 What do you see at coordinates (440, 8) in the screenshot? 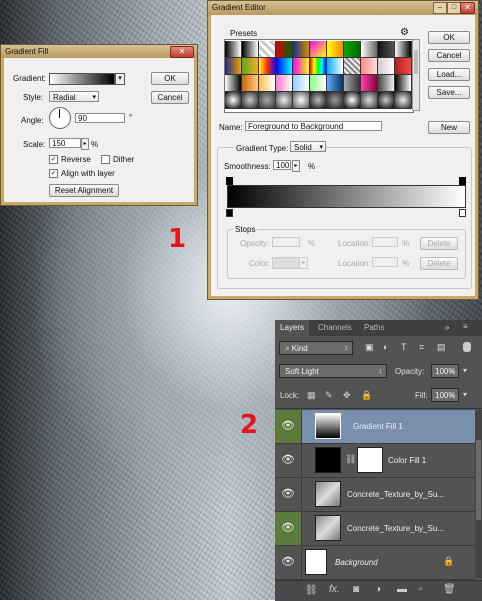
I see `minimize-icon: –` at bounding box center [440, 8].